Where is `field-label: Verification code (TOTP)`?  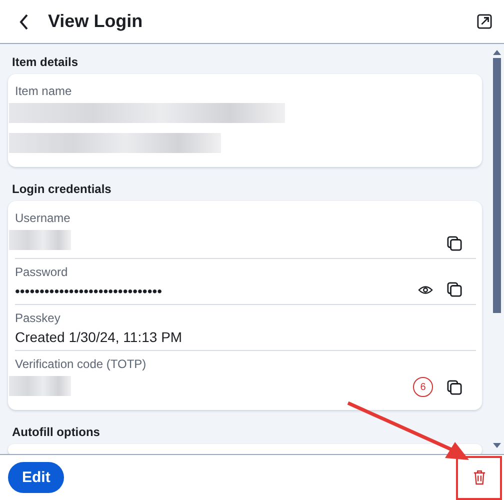 field-label: Verification code (TOTP) is located at coordinates (80, 364).